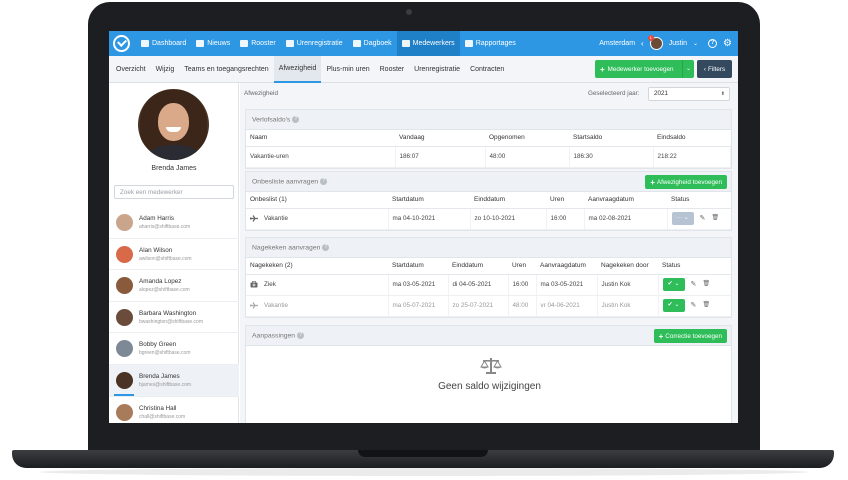 Image resolution: width=848 pixels, height=480 pixels. What do you see at coordinates (423, 459) in the screenshot?
I see `laptop-base` at bounding box center [423, 459].